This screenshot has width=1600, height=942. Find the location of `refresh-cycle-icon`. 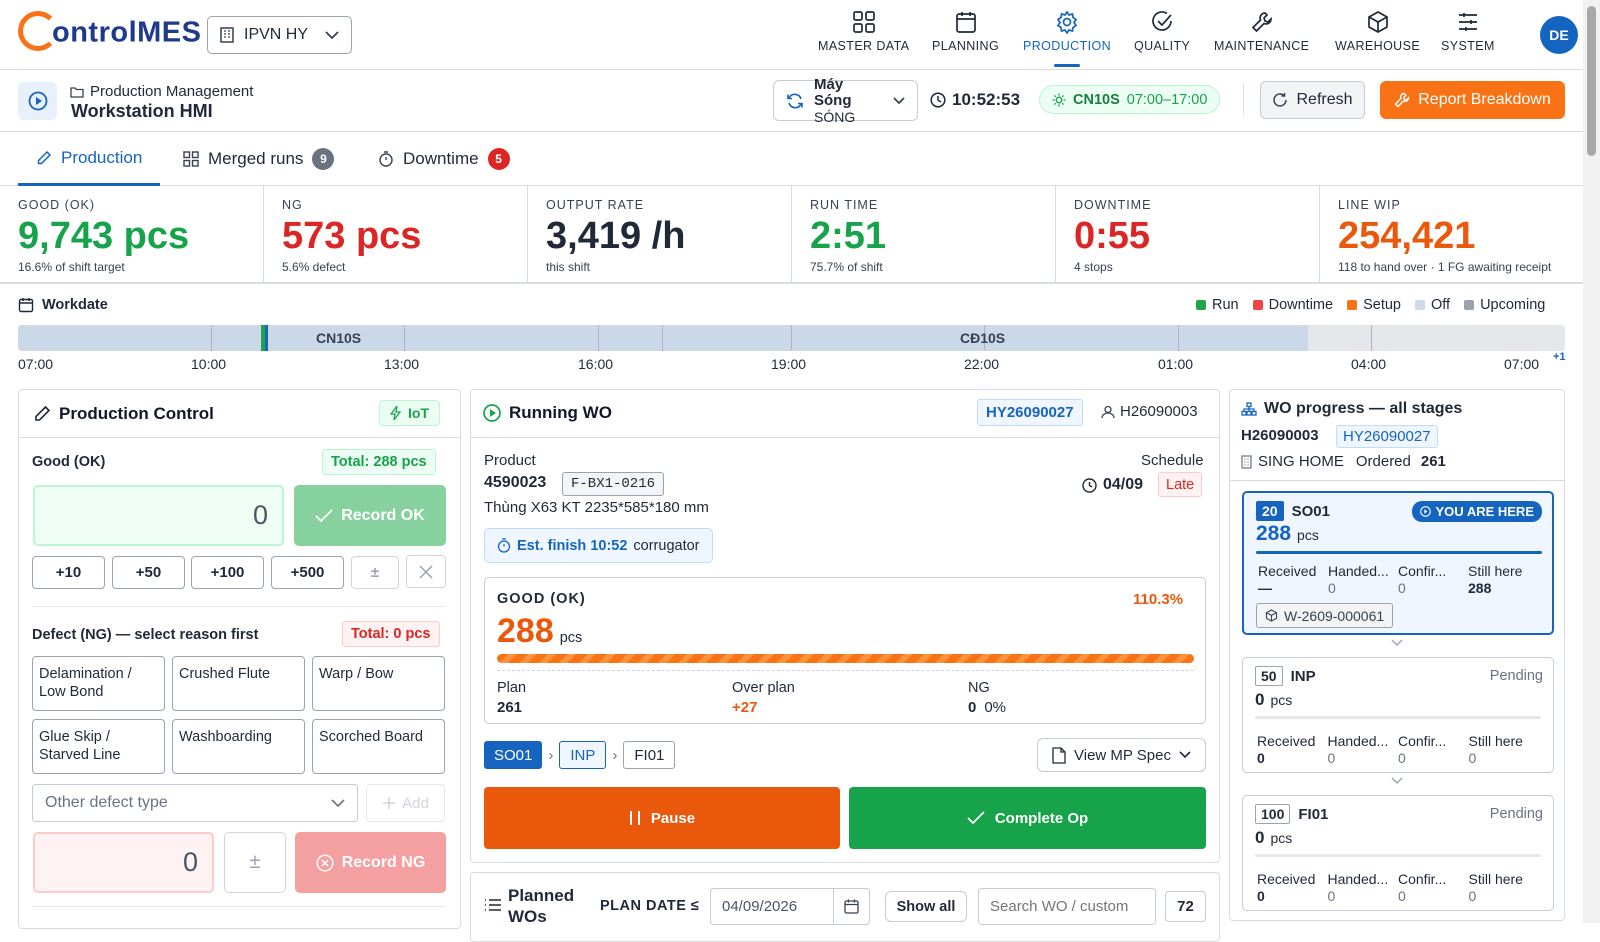

refresh-cycle-icon is located at coordinates (795, 101).